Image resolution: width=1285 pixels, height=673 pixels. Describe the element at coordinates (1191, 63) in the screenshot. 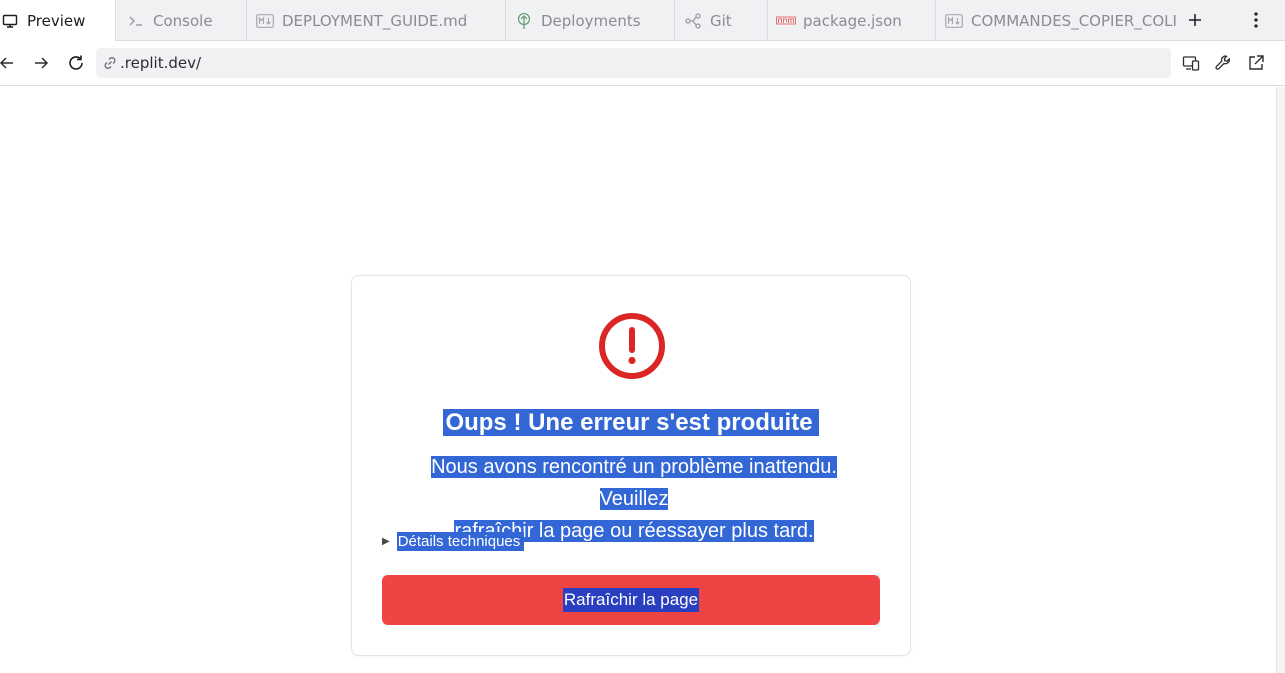

I see `devices-icon` at that location.